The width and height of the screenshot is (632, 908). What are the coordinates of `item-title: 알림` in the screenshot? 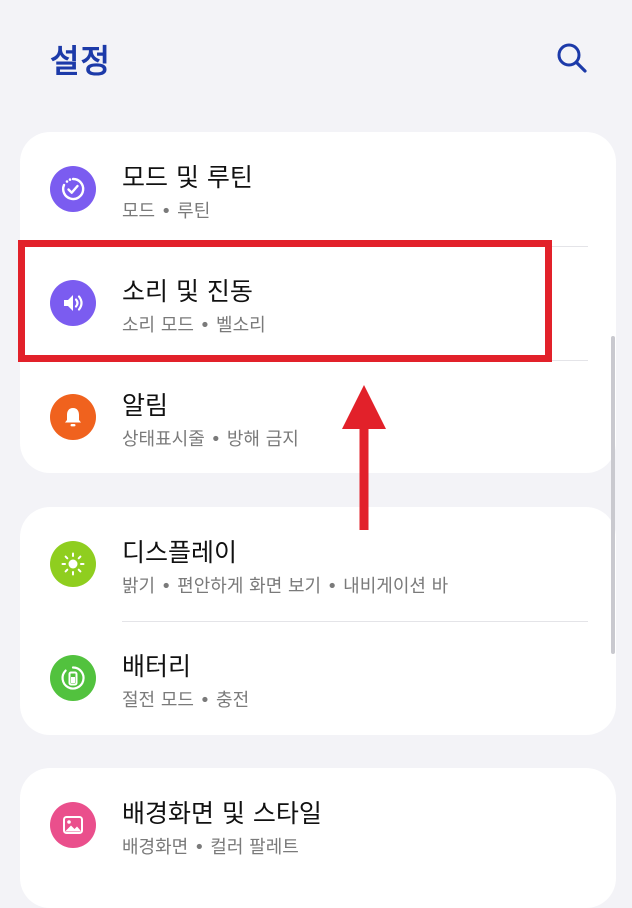 It's located at (145, 405).